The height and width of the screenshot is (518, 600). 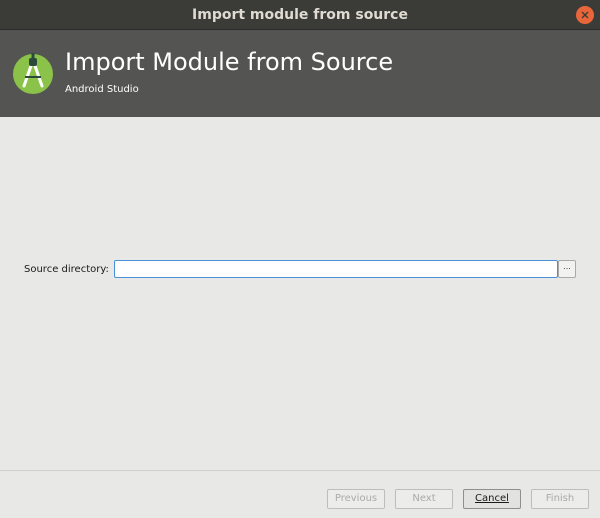 I want to click on window-titlebar: Import module from source, so click(x=300, y=15).